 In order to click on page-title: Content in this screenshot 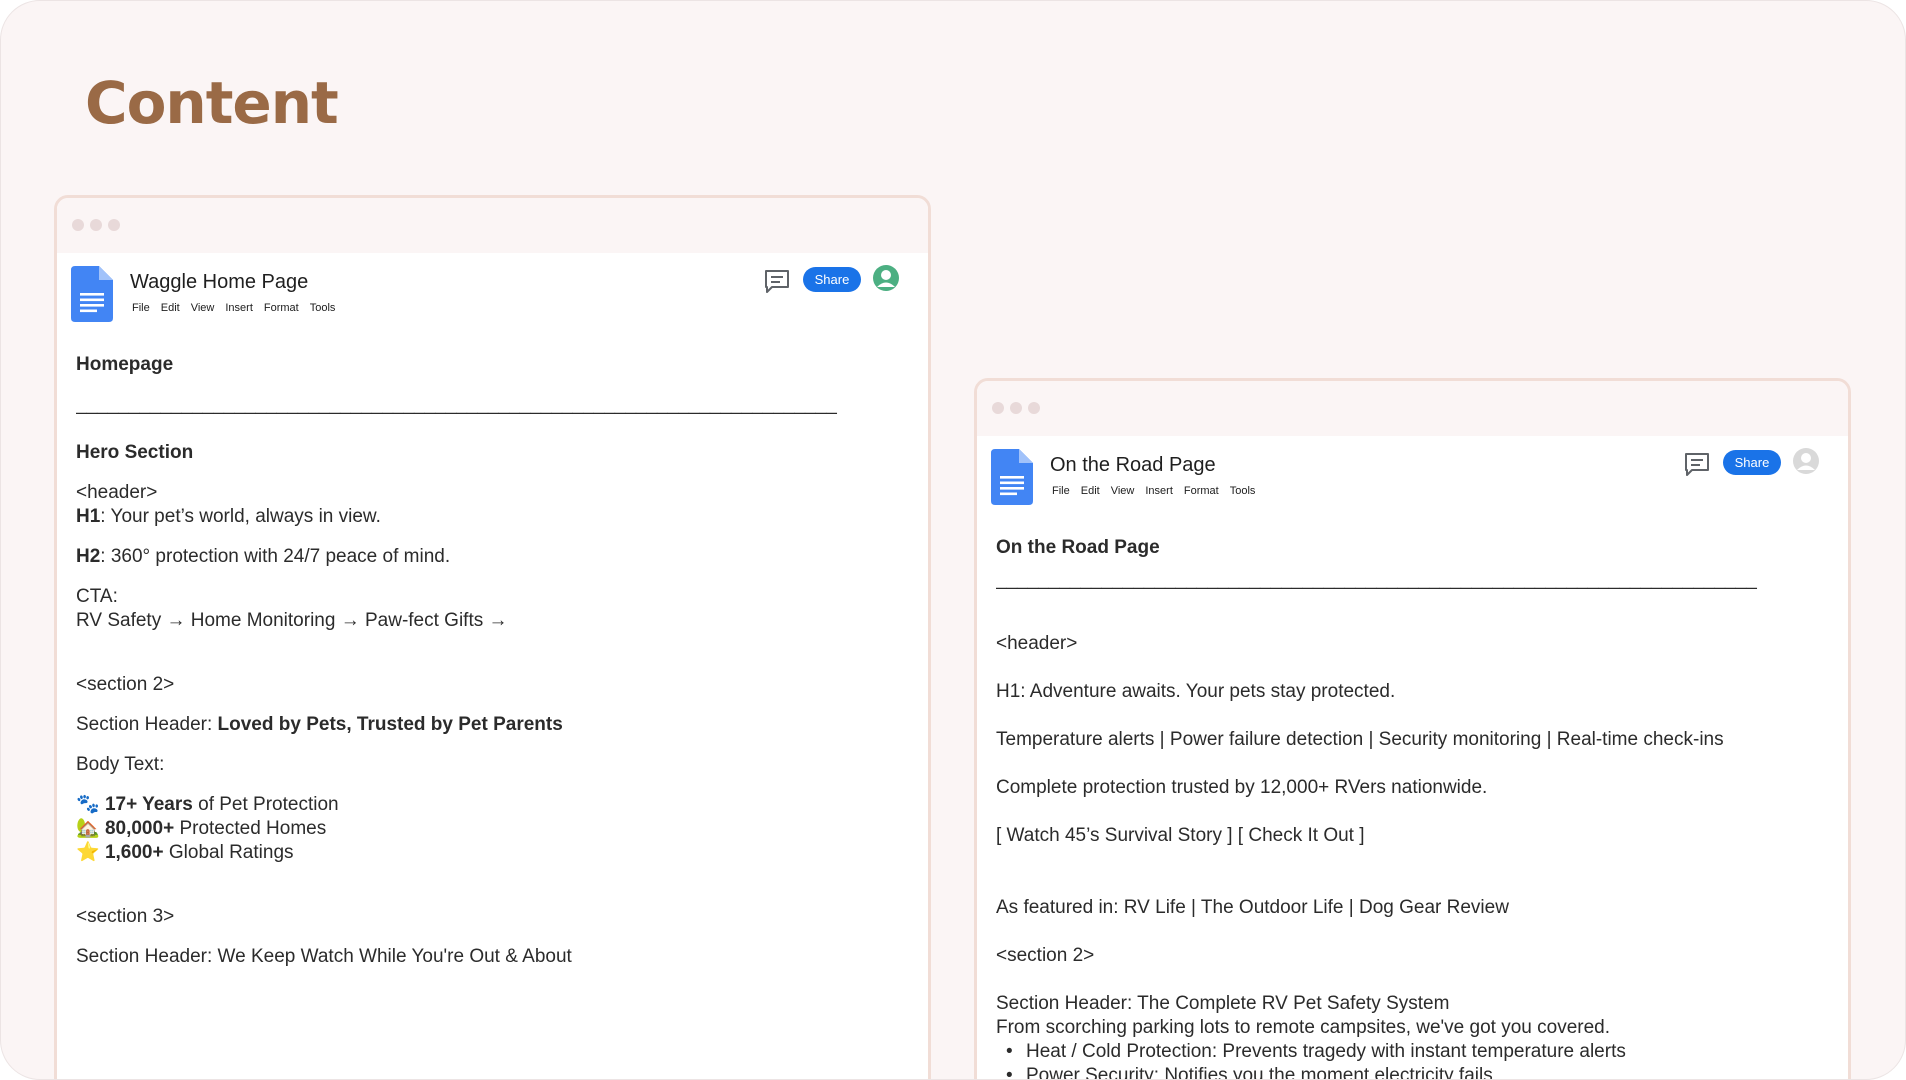, I will do `click(212, 103)`.